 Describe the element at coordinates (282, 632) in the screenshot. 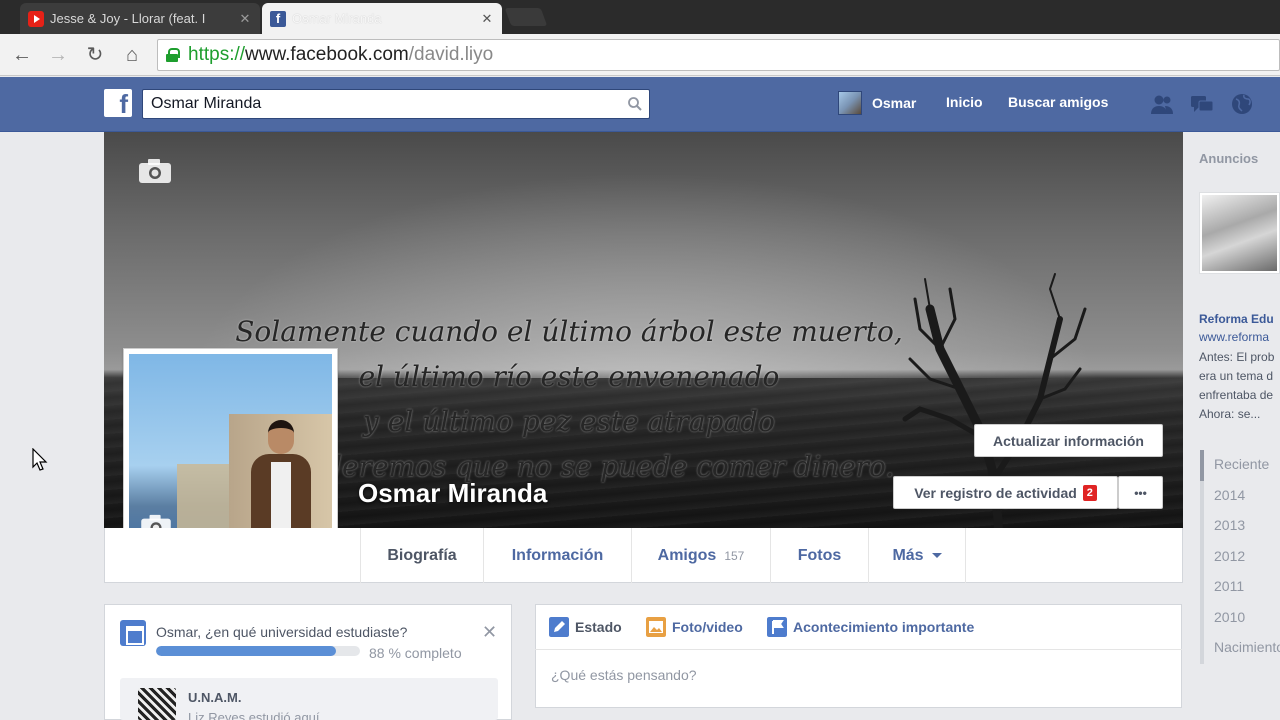

I see `university-question: Osmar, ¿en qué universidad estudiaste?` at that location.